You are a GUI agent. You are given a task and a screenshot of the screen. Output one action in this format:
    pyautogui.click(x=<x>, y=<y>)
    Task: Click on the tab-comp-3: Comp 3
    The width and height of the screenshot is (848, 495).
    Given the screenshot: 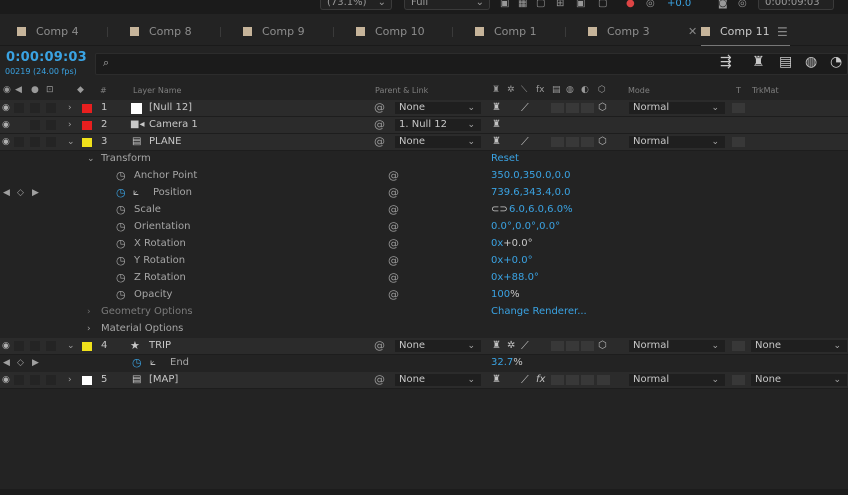 What is the action you would take?
    pyautogui.click(x=619, y=32)
    